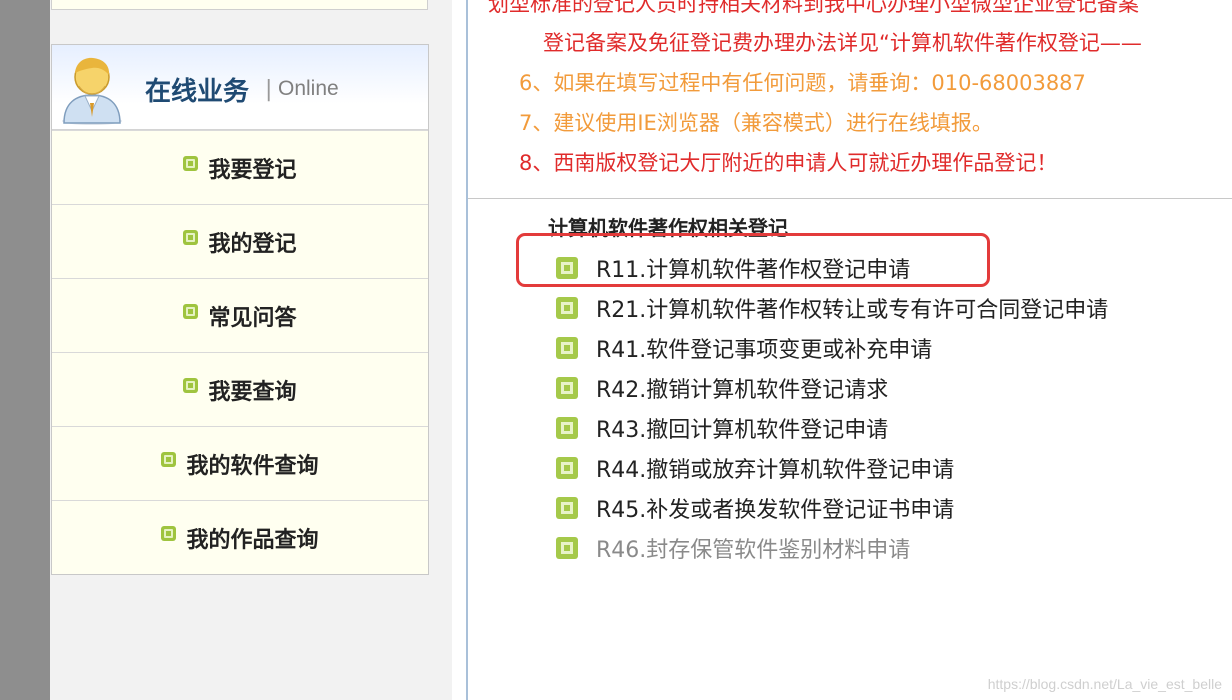 This screenshot has width=1232, height=700. I want to click on application-link-r42: R42.撤销计算机软件登记请求, so click(832, 388).